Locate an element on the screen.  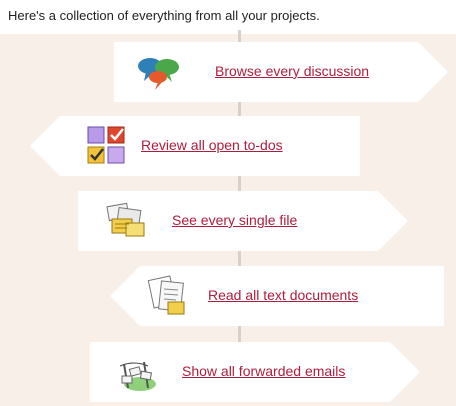
documents-card: Read all text documents is located at coordinates (277, 296).